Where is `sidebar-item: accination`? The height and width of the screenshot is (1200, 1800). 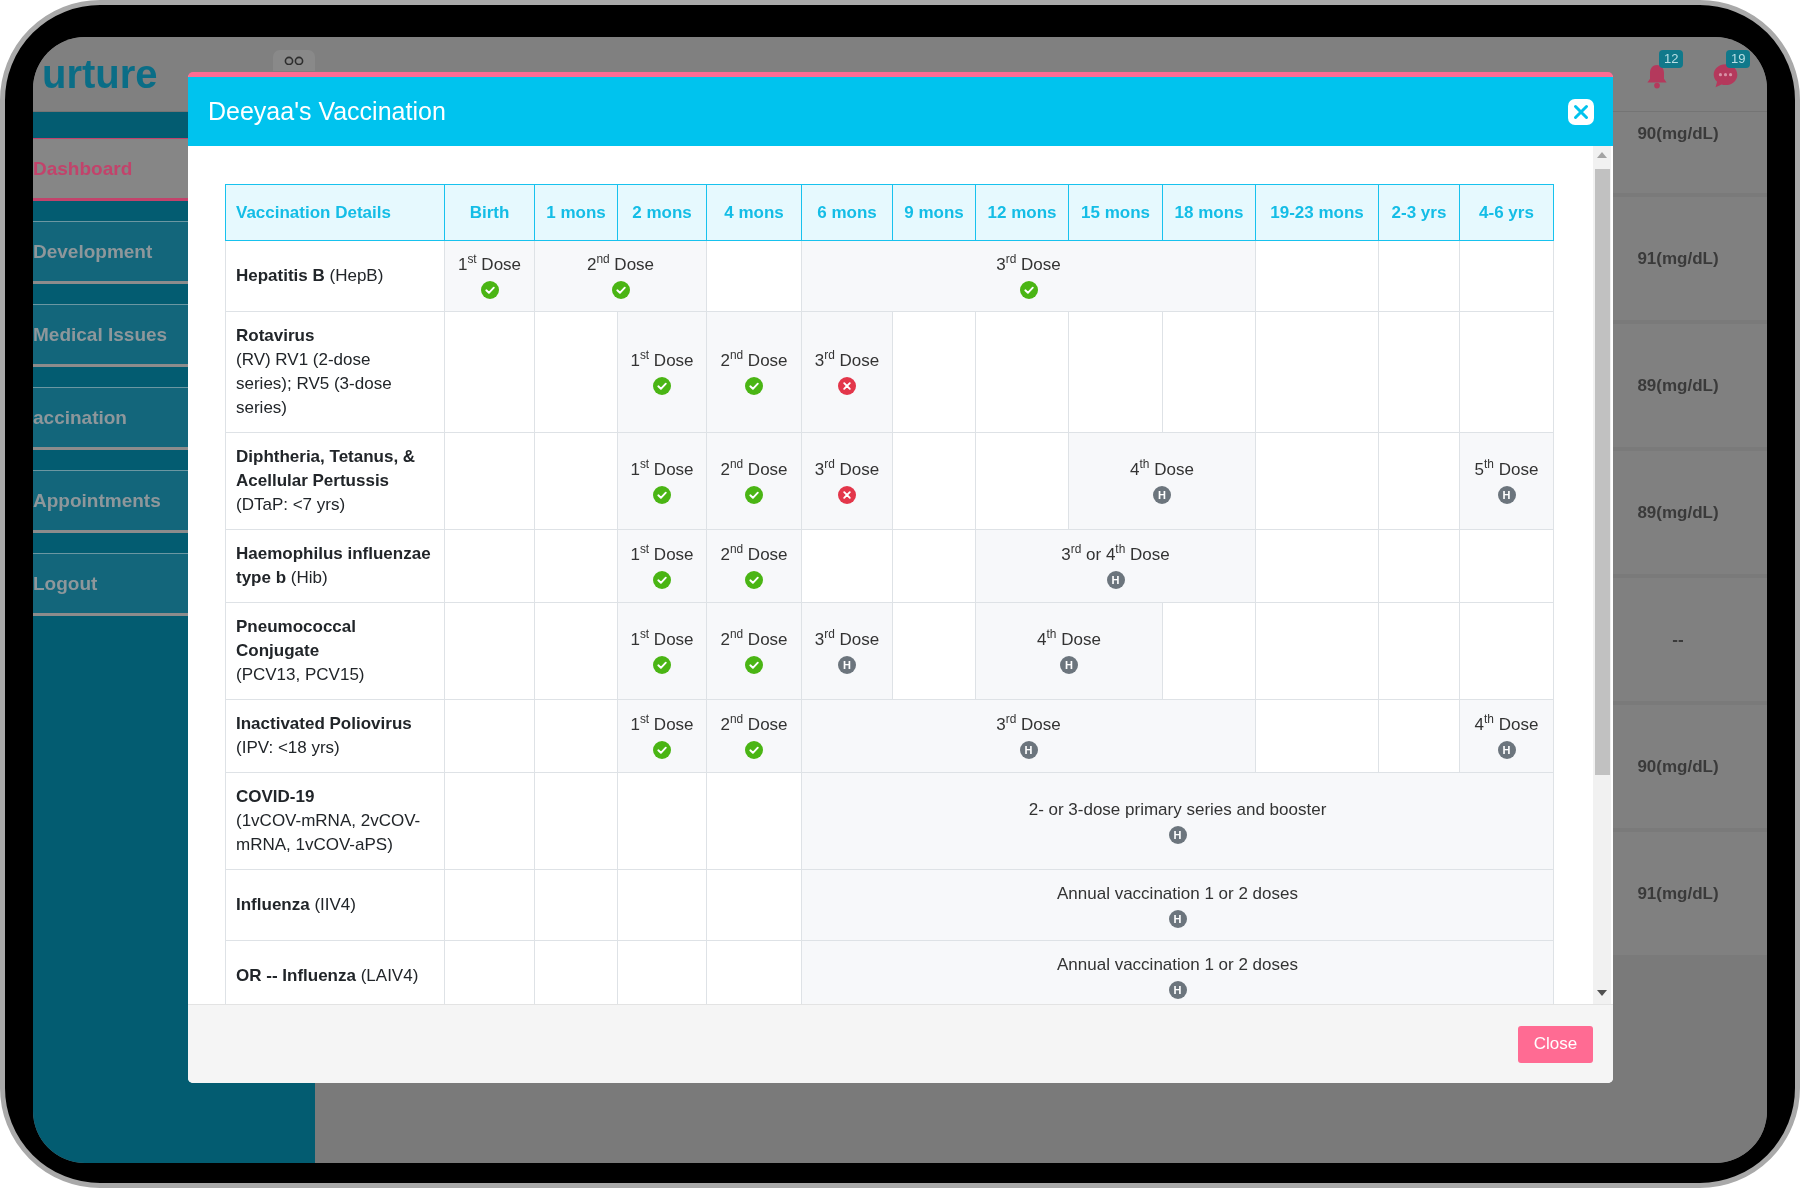 sidebar-item: accination is located at coordinates (110, 418).